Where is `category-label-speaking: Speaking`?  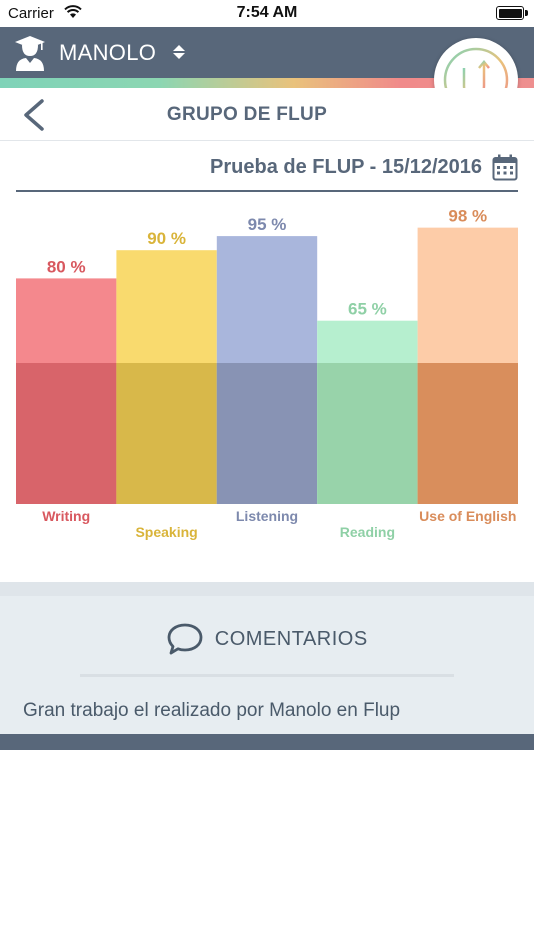
category-label-speaking: Speaking is located at coordinates (166, 532).